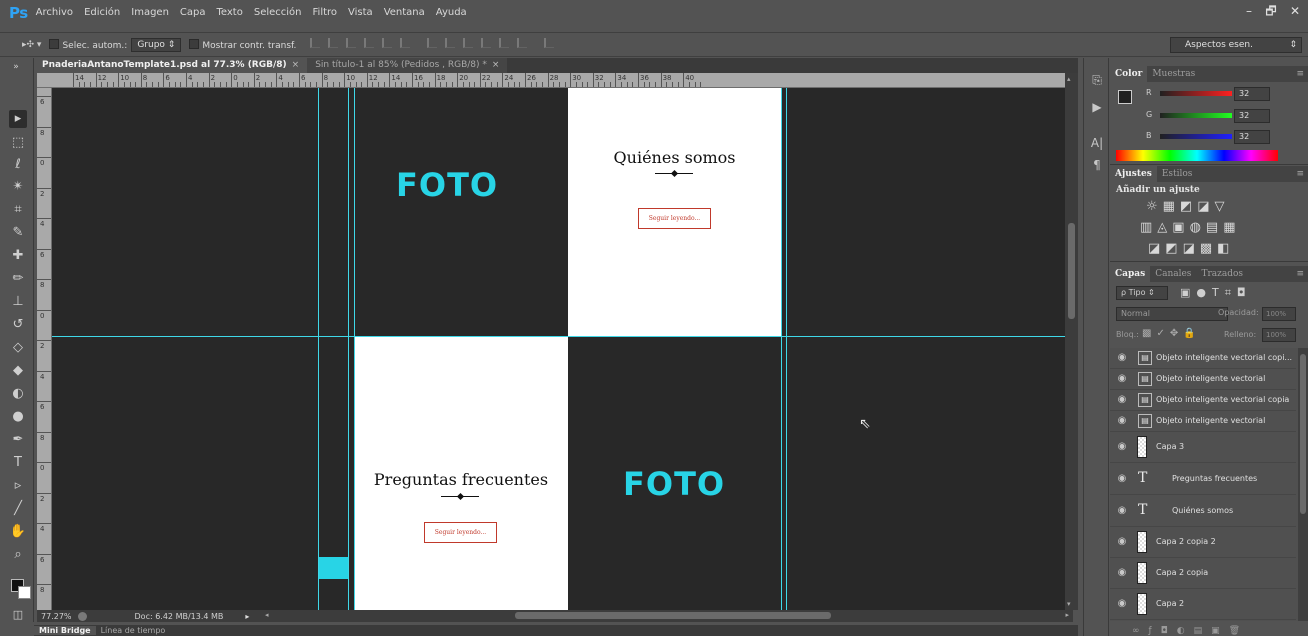 This screenshot has width=1308, height=636. I want to click on hand-tool-icon: ✋, so click(18, 532).